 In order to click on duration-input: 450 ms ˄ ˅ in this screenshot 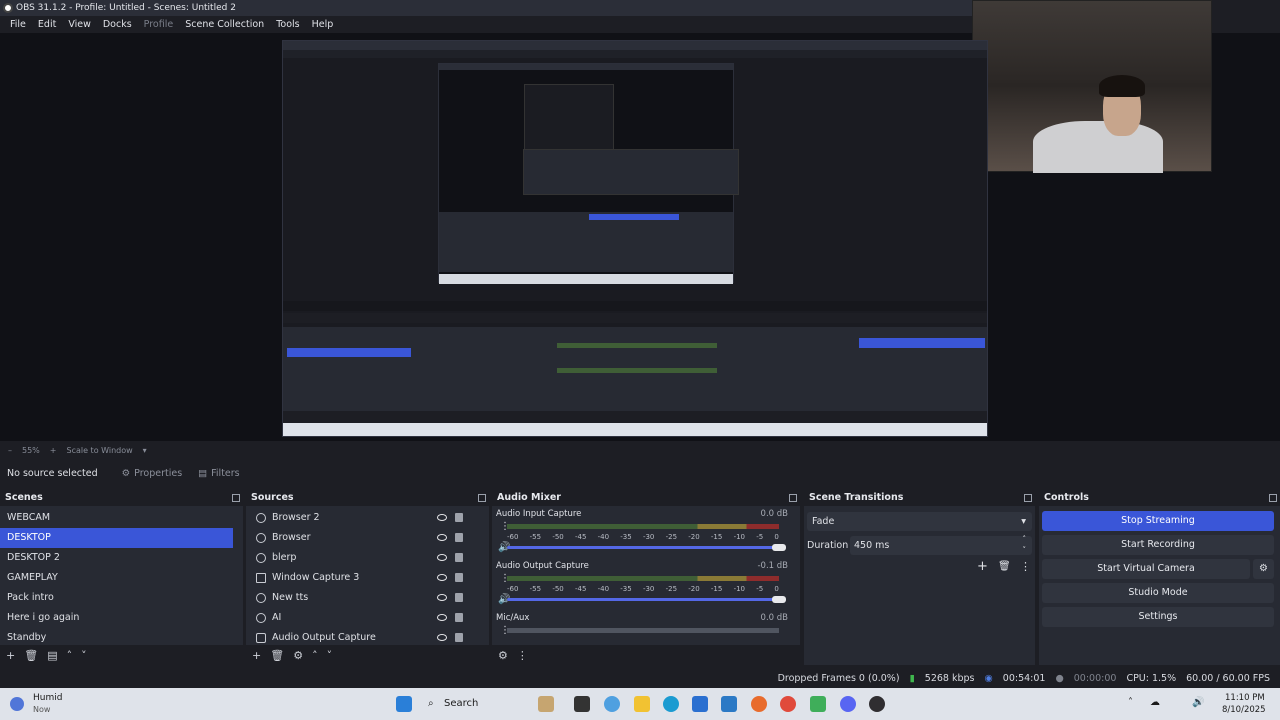, I will do `click(941, 545)`.